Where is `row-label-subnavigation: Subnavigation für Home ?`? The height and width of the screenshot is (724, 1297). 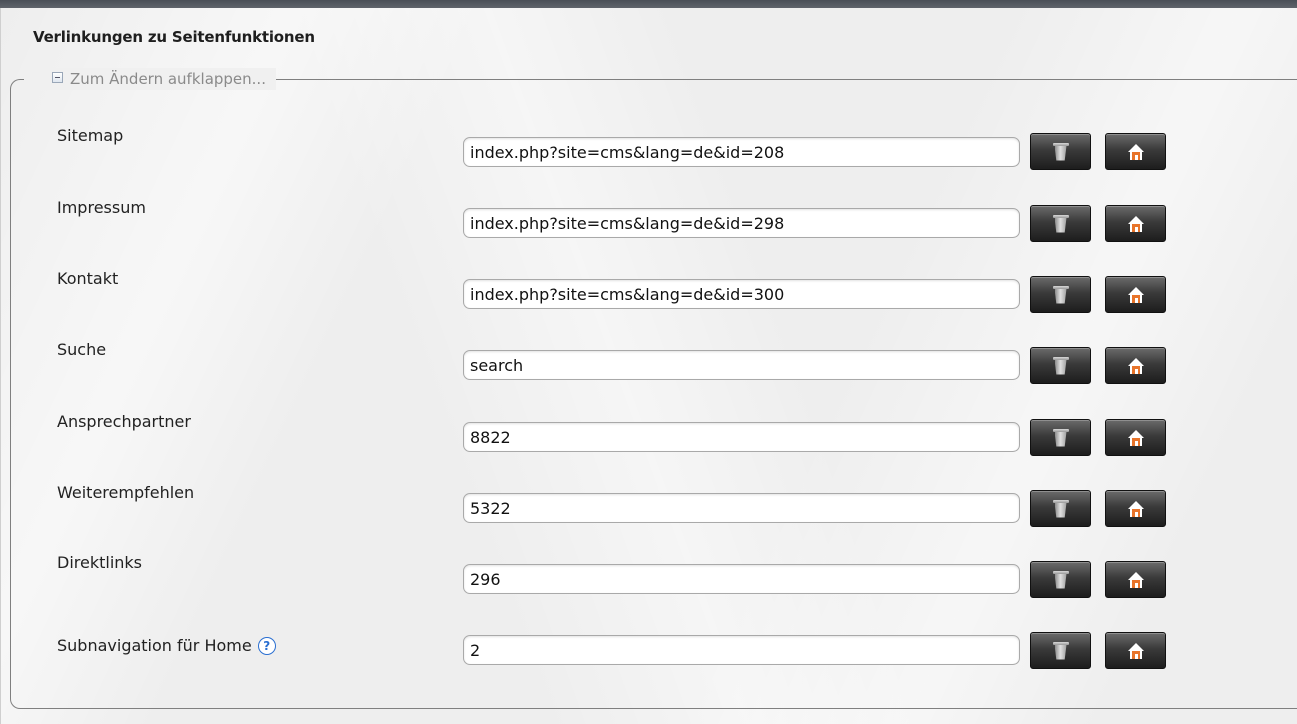 row-label-subnavigation: Subnavigation für Home ? is located at coordinates (166, 645).